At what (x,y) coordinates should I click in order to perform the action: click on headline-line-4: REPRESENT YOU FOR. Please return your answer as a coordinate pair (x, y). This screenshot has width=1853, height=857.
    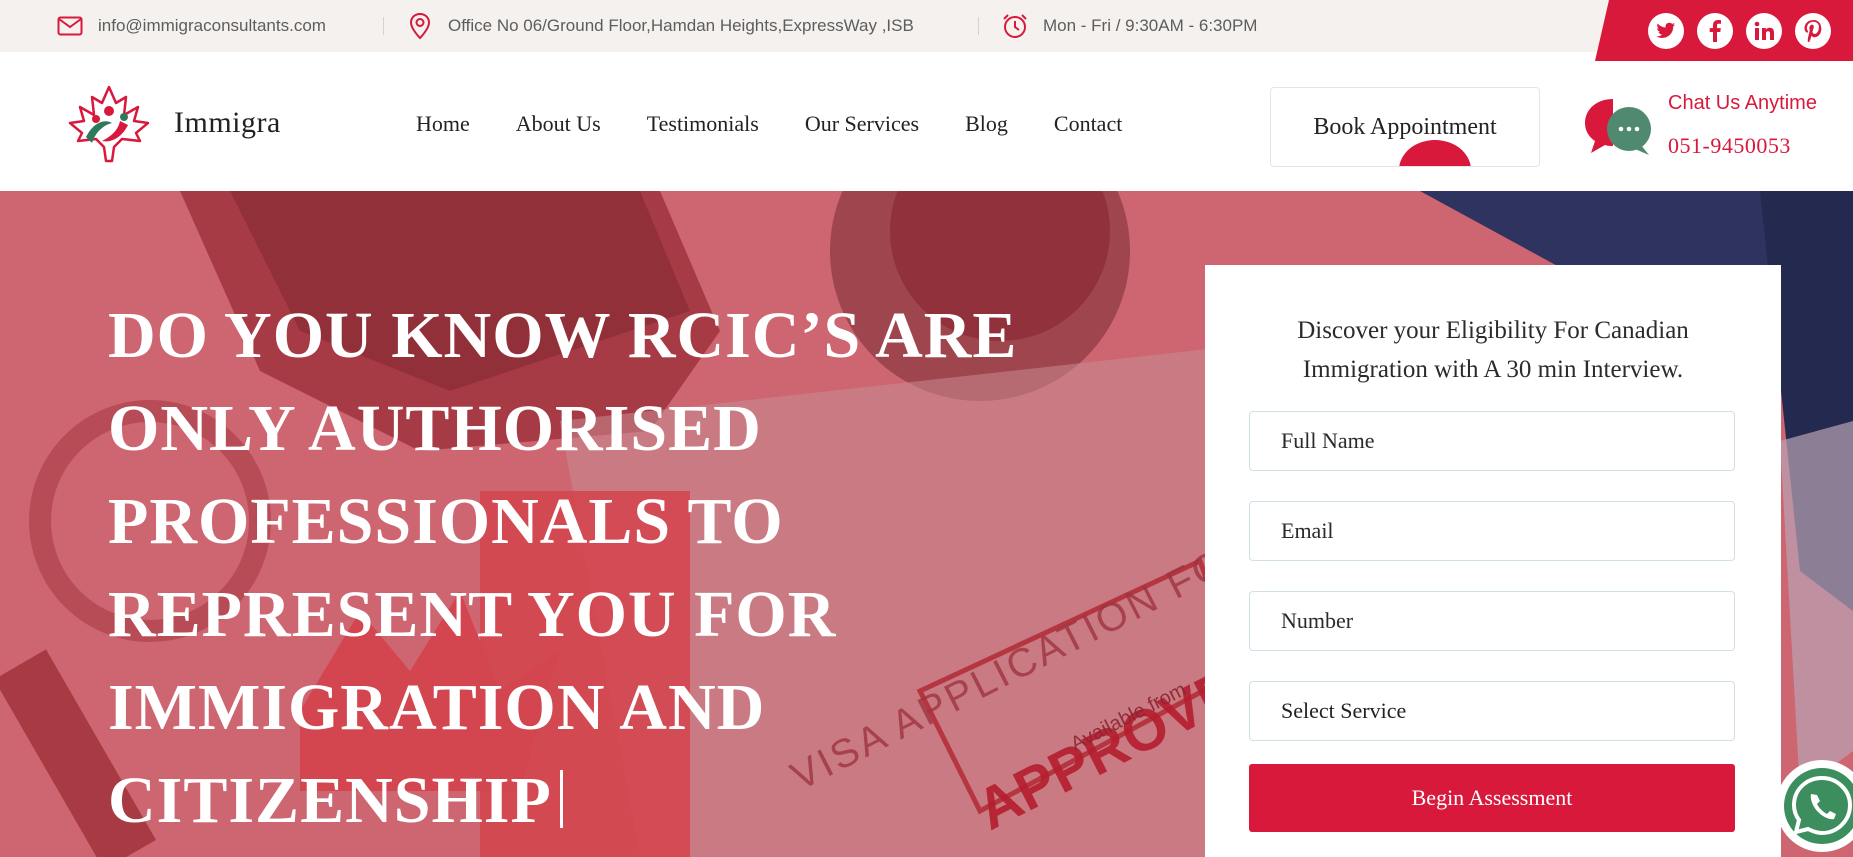
    Looking at the image, I should click on (472, 614).